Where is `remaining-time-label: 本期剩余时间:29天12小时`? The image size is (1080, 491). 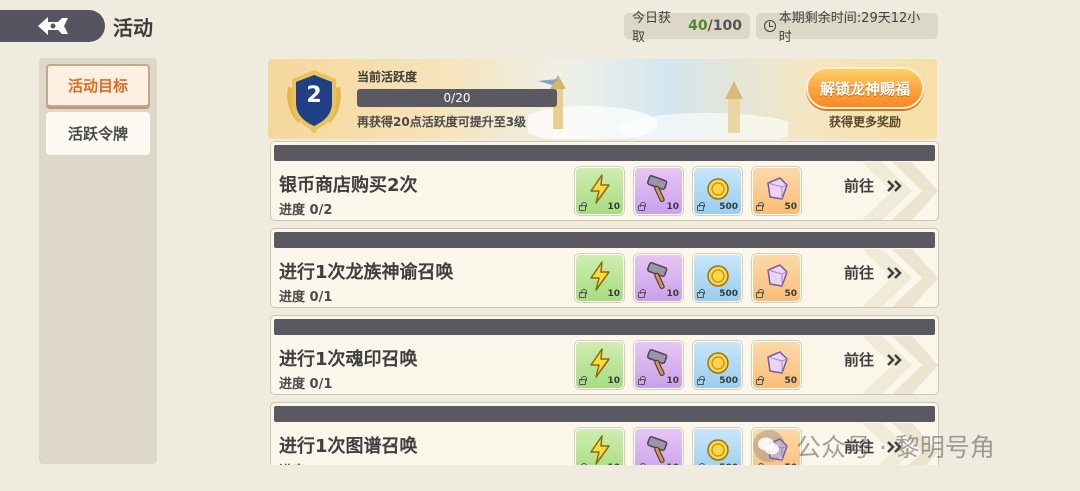 remaining-time-label: 本期剩余时间:29天12小时 is located at coordinates (849, 28).